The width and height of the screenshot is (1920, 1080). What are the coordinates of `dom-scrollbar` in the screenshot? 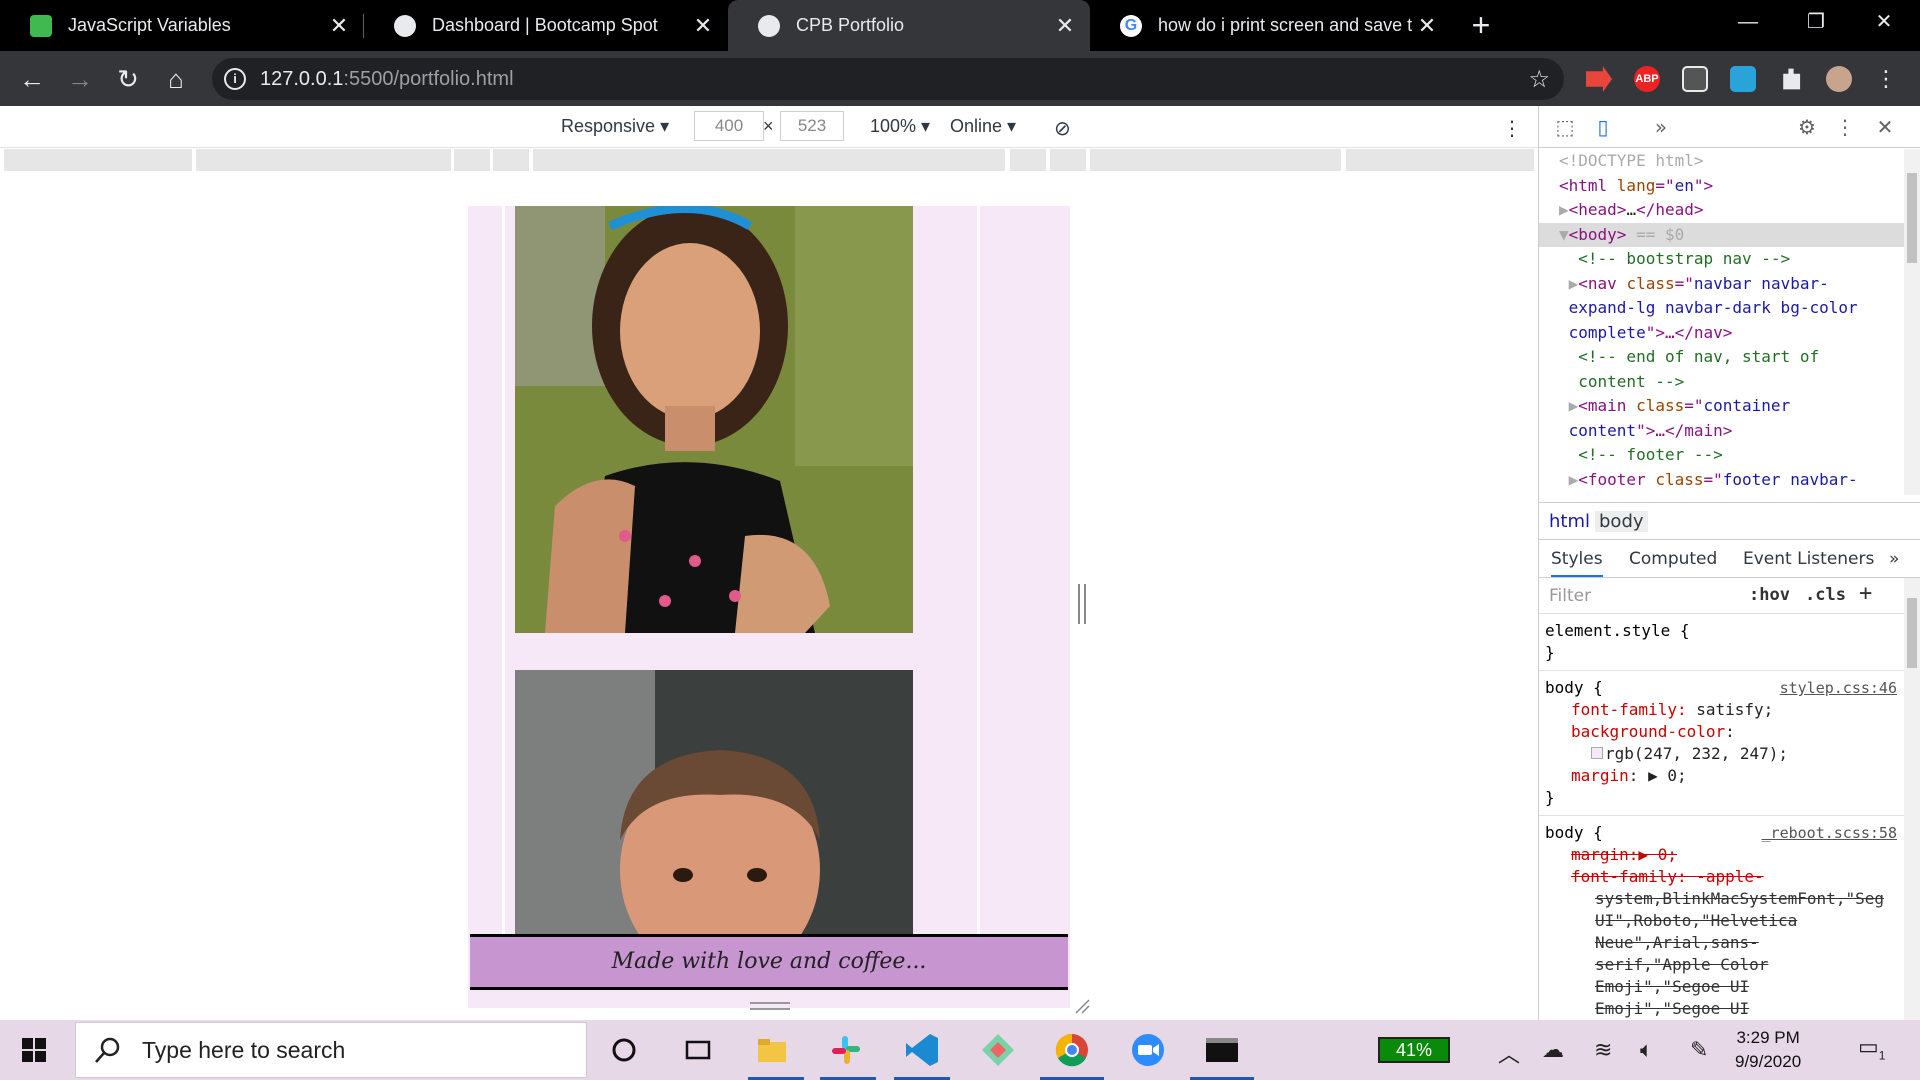 It's located at (1912, 322).